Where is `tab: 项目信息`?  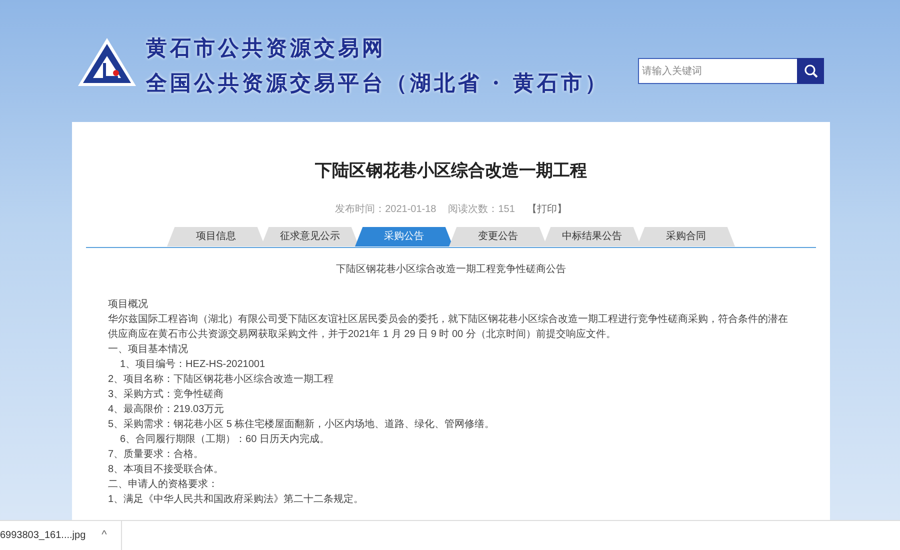 tab: 项目信息 is located at coordinates (216, 236).